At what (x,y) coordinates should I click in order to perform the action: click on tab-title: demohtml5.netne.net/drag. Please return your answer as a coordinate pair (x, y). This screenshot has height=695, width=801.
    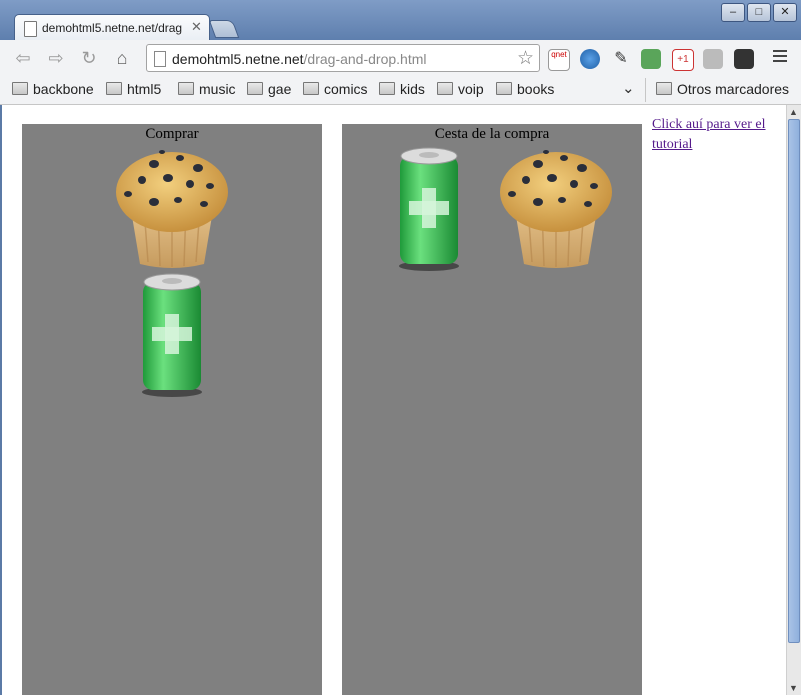
    Looking at the image, I should click on (112, 28).